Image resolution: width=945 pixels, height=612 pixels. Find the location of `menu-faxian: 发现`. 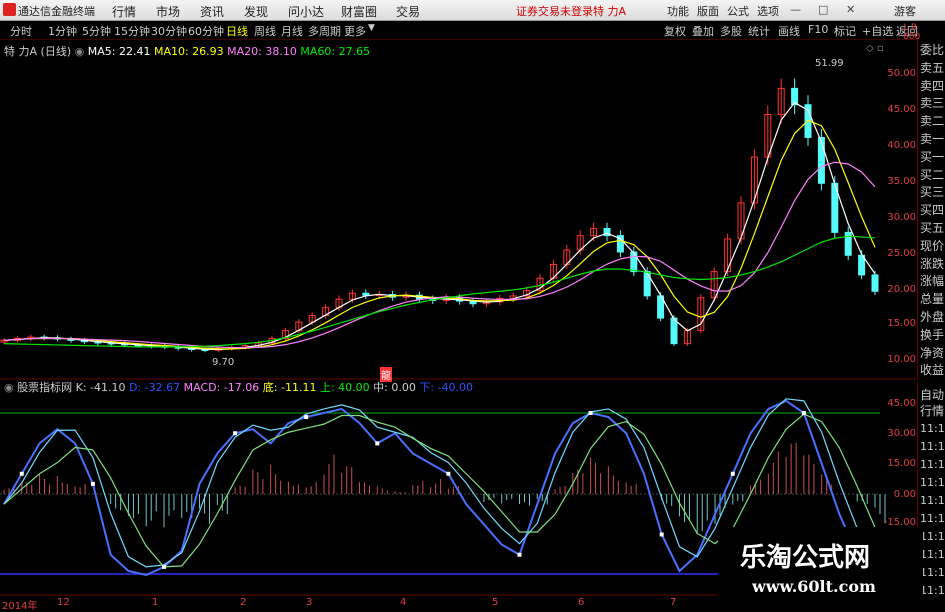

menu-faxian: 发现 is located at coordinates (256, 11).